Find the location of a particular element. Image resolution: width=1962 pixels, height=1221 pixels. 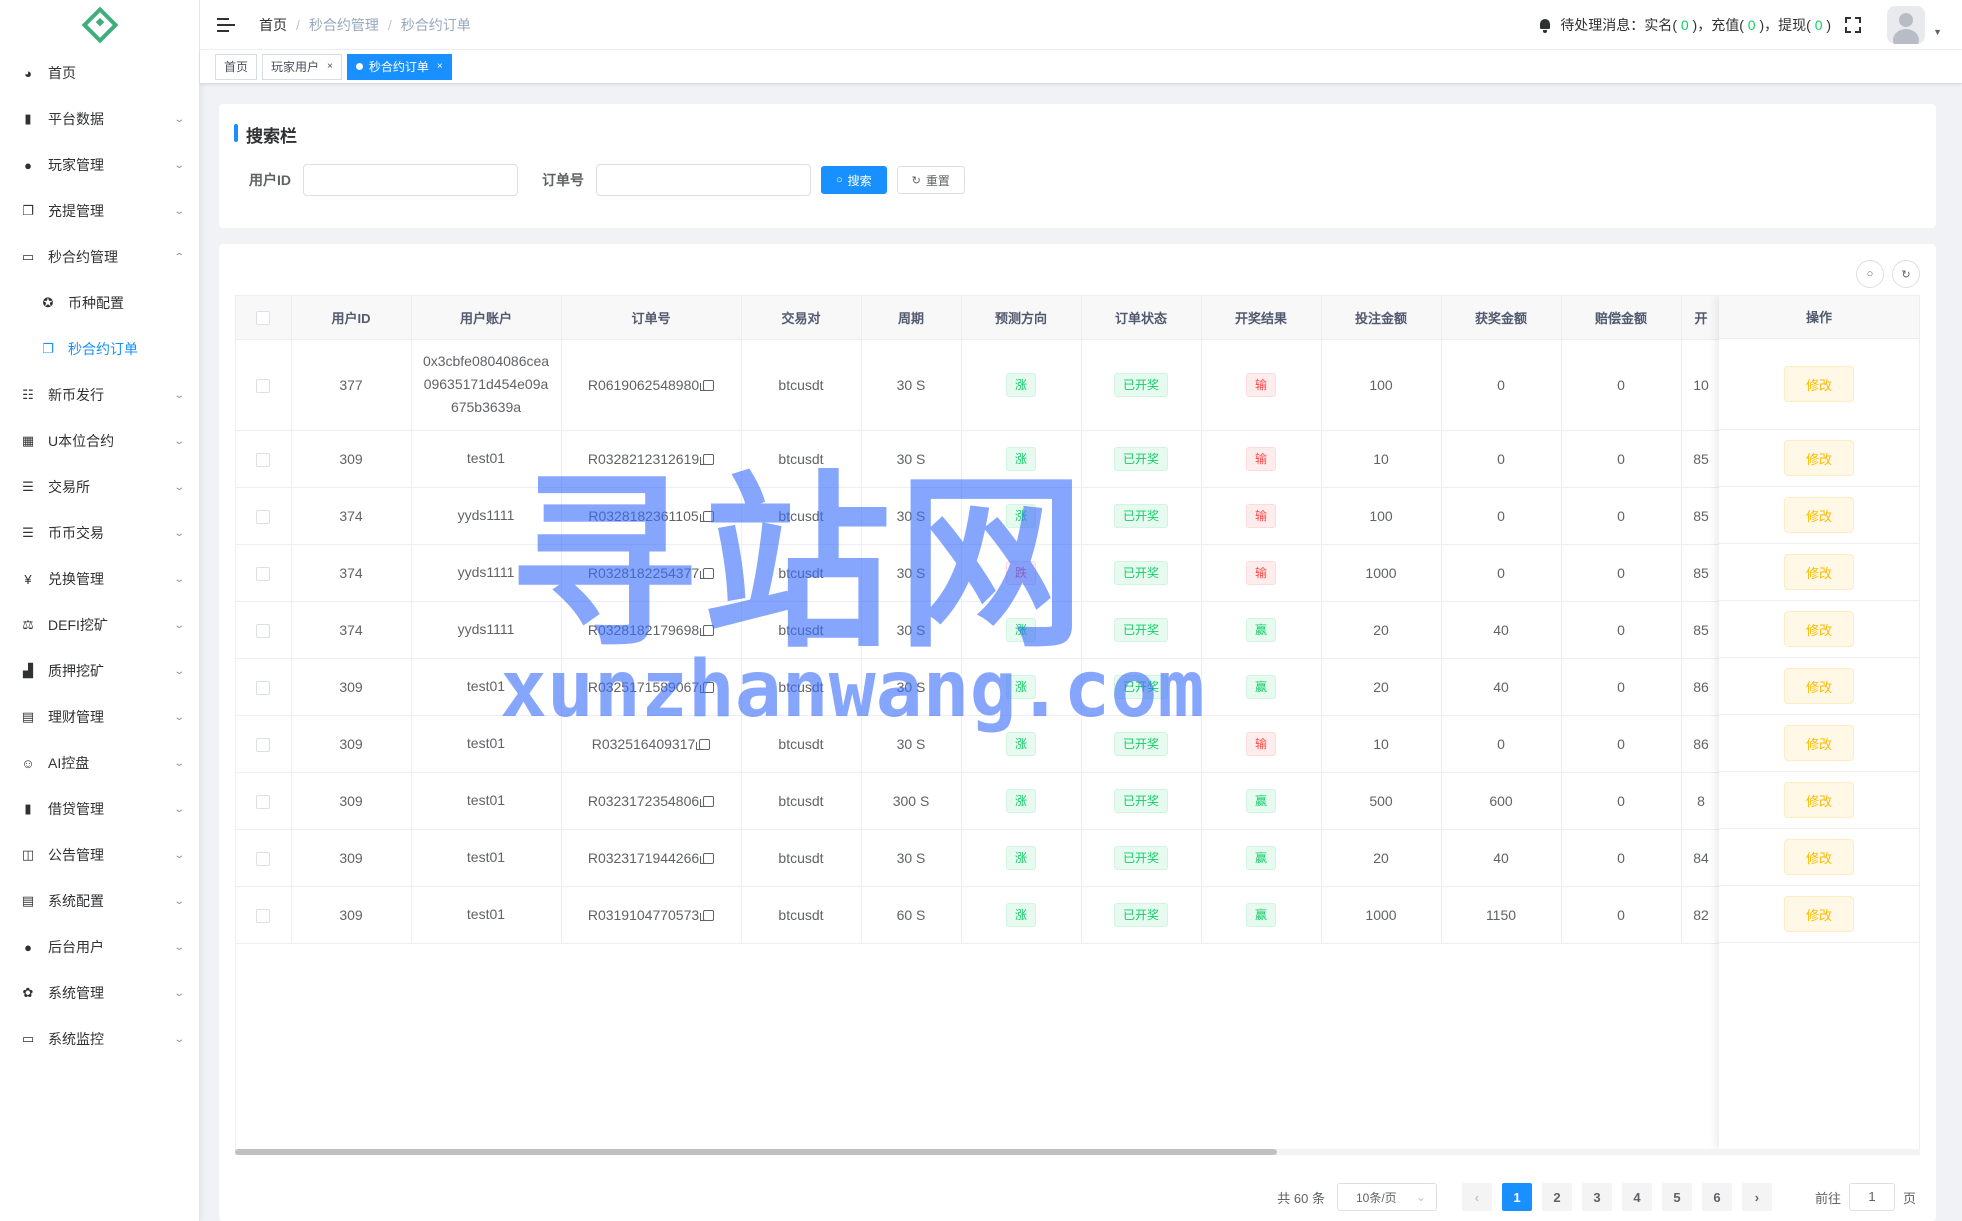

bell-icon is located at coordinates (1545, 25).